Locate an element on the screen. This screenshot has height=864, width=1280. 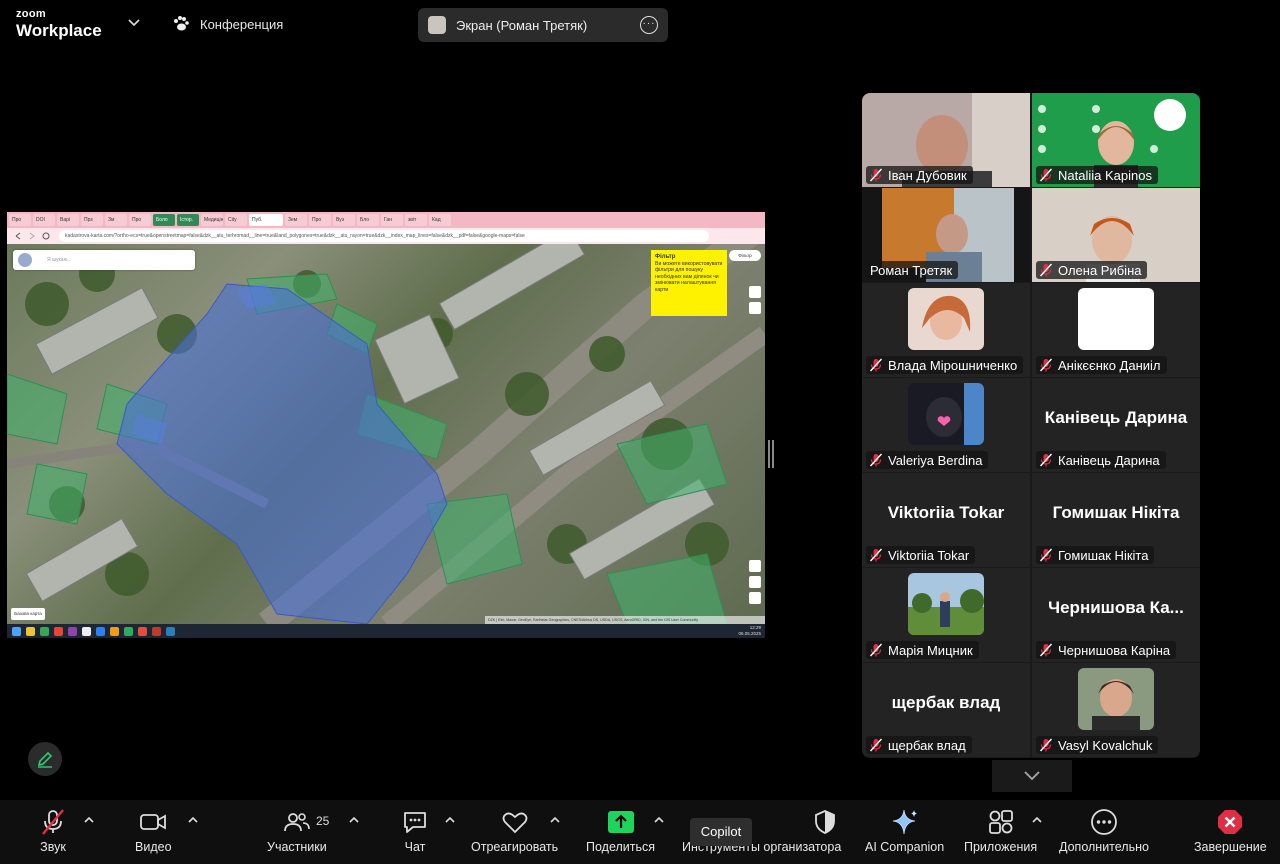
more-dots-icon is located at coordinates (1104, 822).